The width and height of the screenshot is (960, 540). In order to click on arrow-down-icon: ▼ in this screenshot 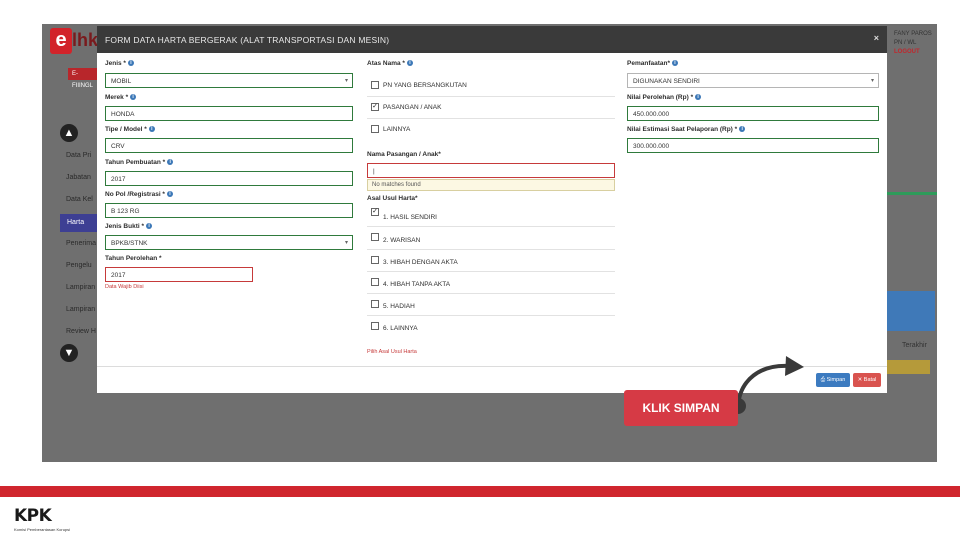, I will do `click(69, 353)`.